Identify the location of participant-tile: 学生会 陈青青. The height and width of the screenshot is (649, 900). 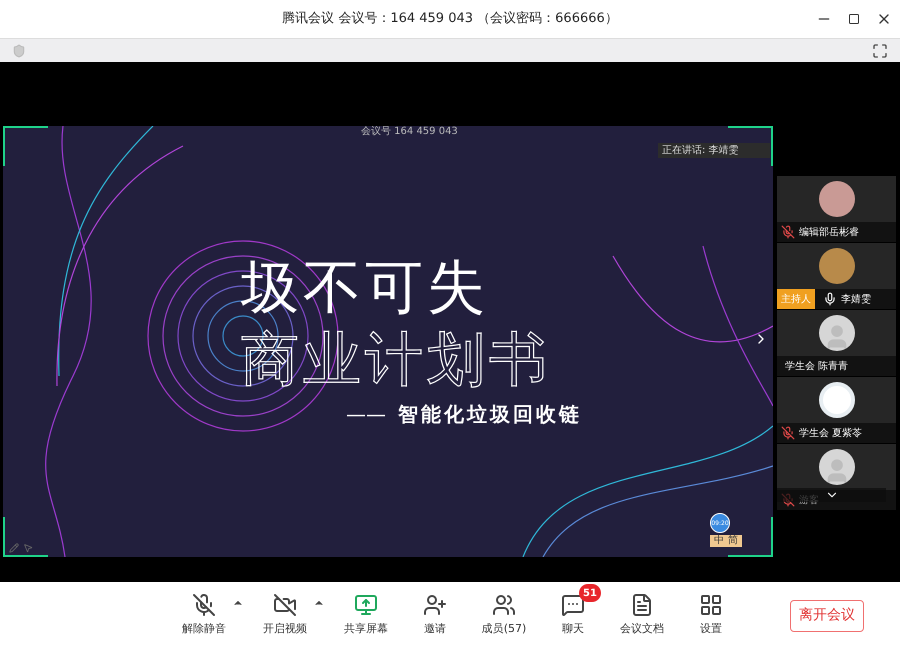
(836, 343).